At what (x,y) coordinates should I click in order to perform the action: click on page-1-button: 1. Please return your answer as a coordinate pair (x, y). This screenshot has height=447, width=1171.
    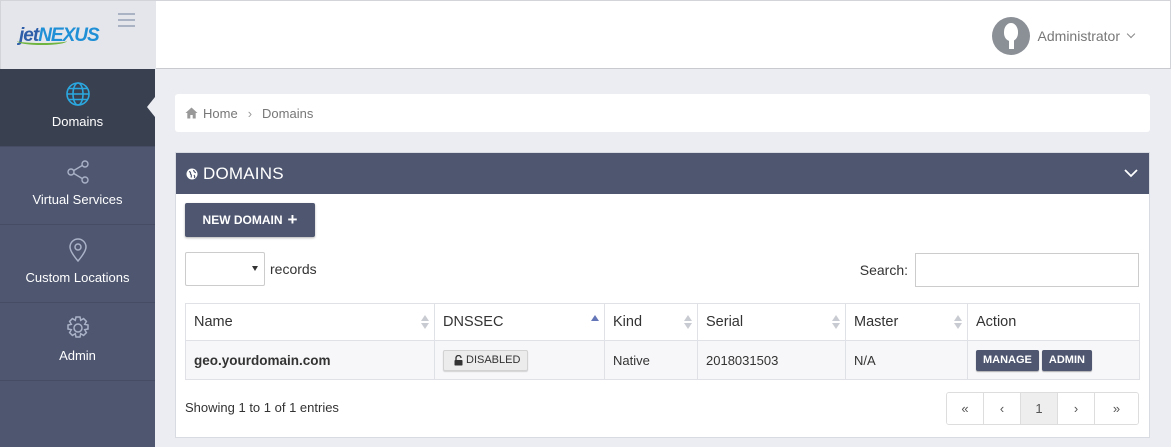
    Looking at the image, I should click on (1039, 408).